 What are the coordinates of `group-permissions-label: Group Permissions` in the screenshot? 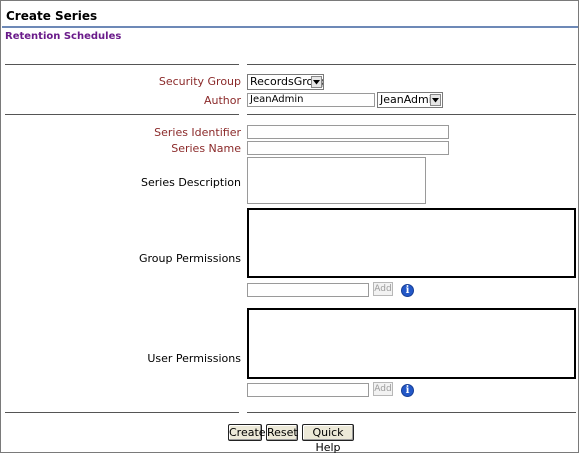 It's located at (189, 258).